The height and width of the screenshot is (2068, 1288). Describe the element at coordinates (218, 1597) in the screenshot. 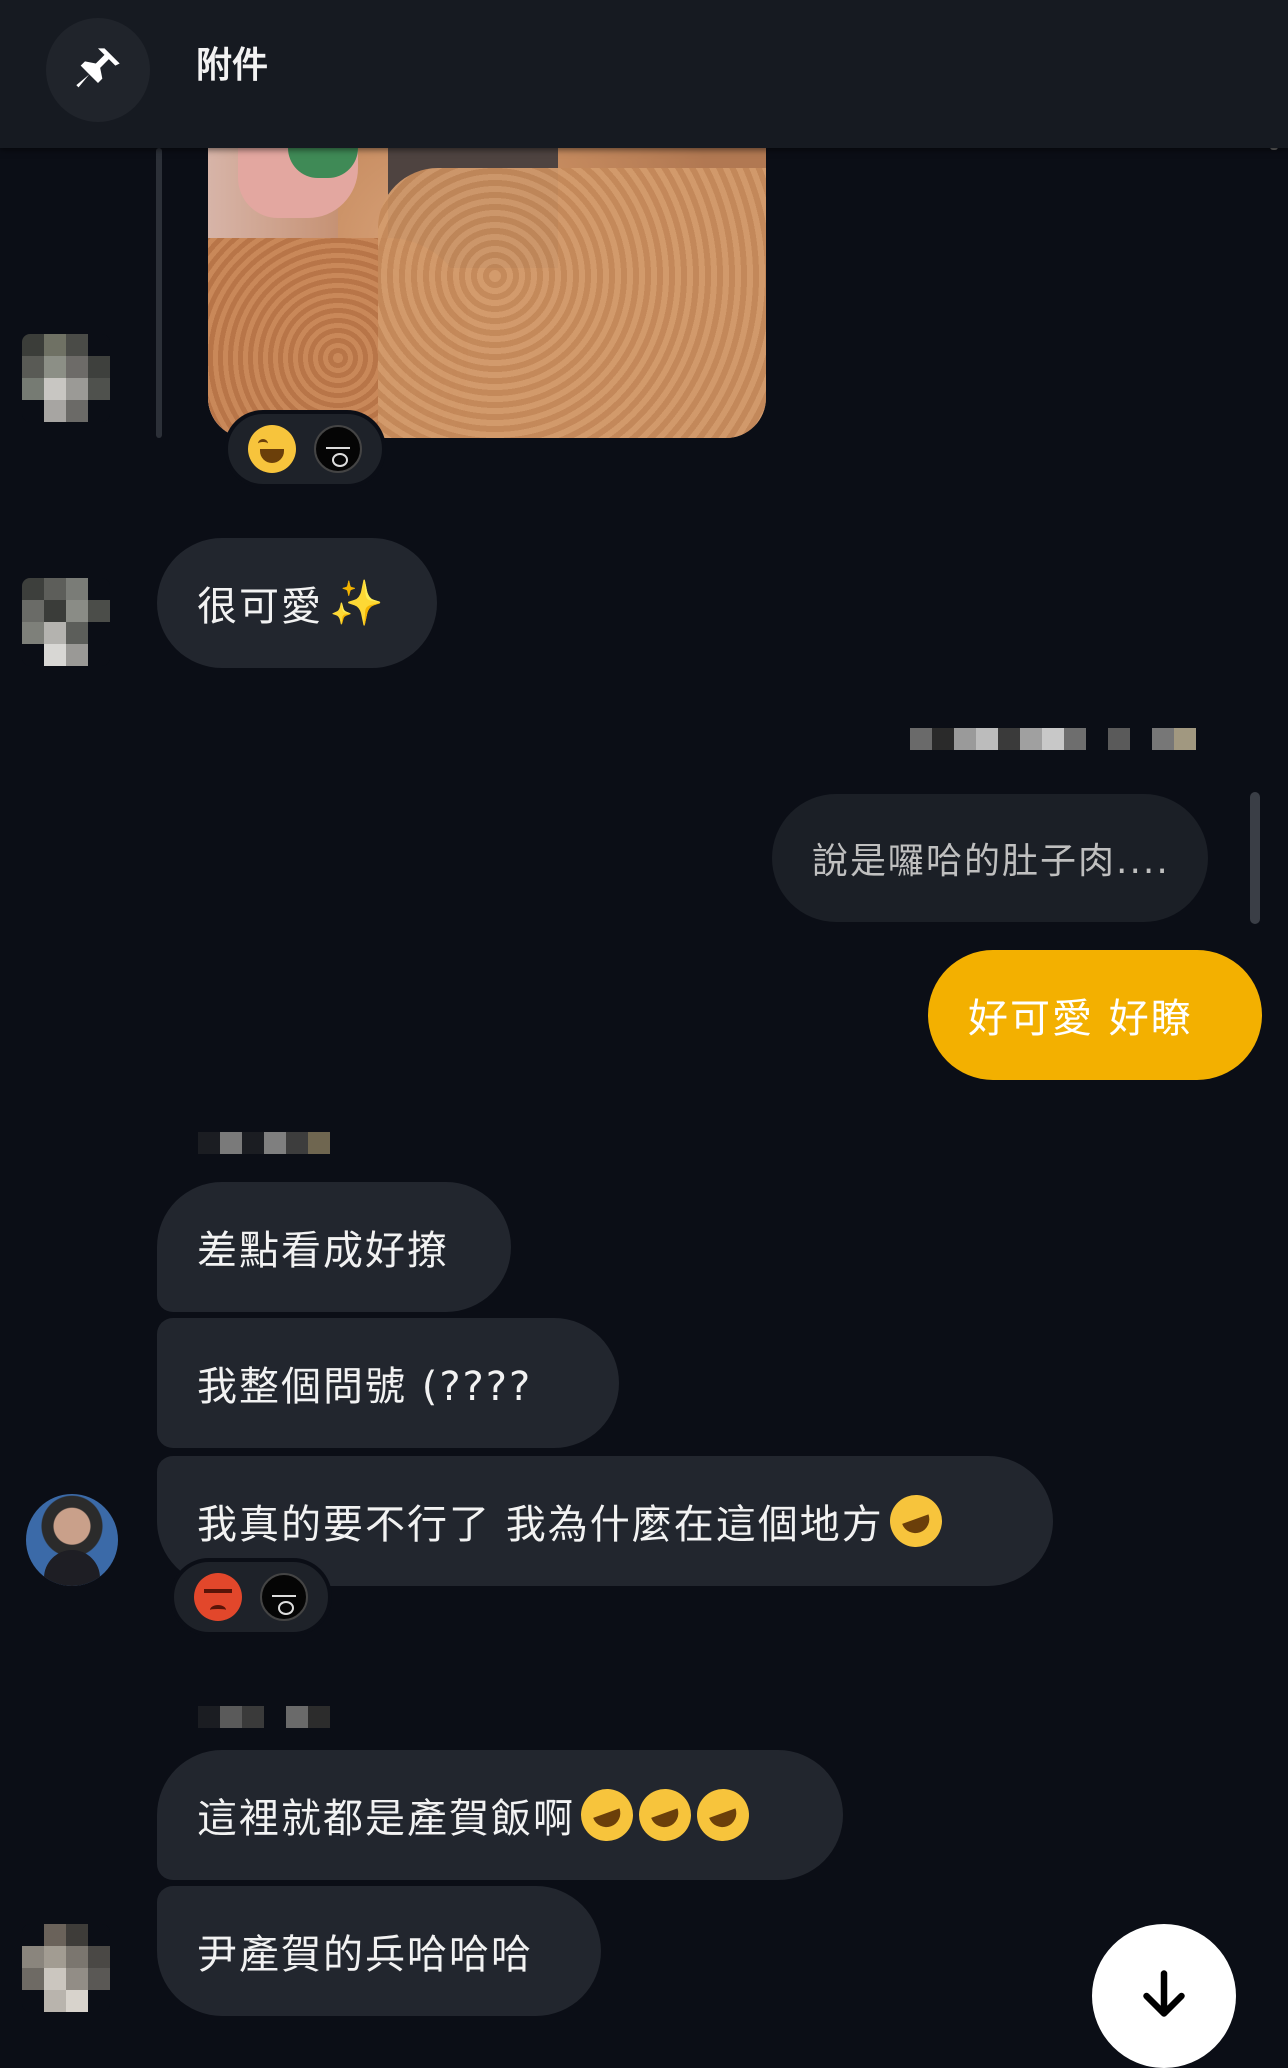

I see `angry-emoji-icon` at that location.